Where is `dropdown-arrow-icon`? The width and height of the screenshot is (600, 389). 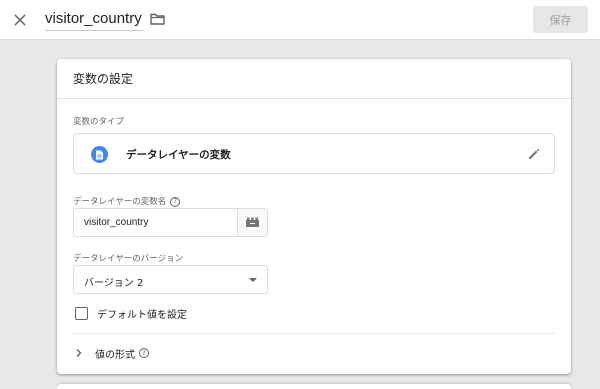
dropdown-arrow-icon is located at coordinates (253, 280).